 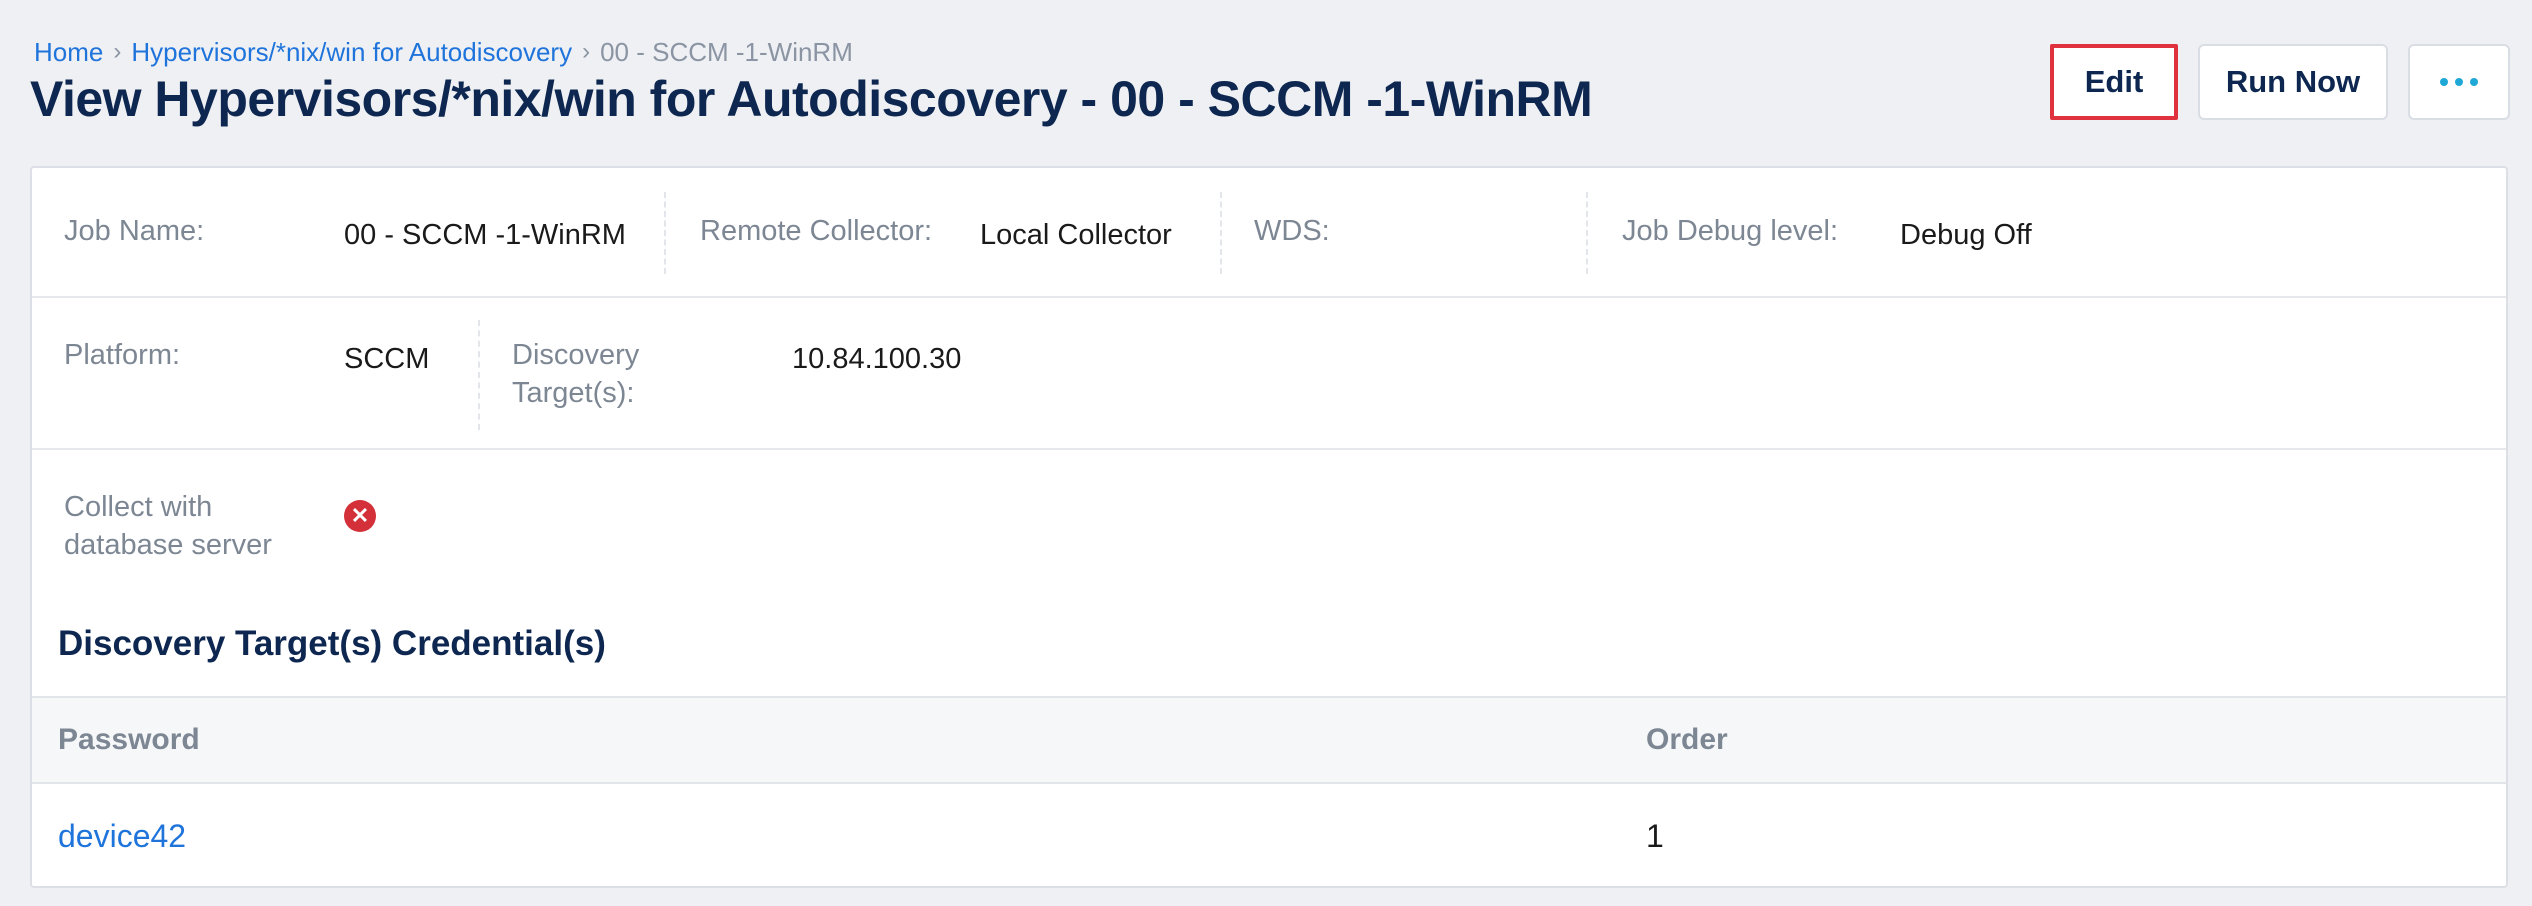 What do you see at coordinates (485, 235) in the screenshot?
I see `job-name-value: 00 - SCCM -1-WinRM` at bounding box center [485, 235].